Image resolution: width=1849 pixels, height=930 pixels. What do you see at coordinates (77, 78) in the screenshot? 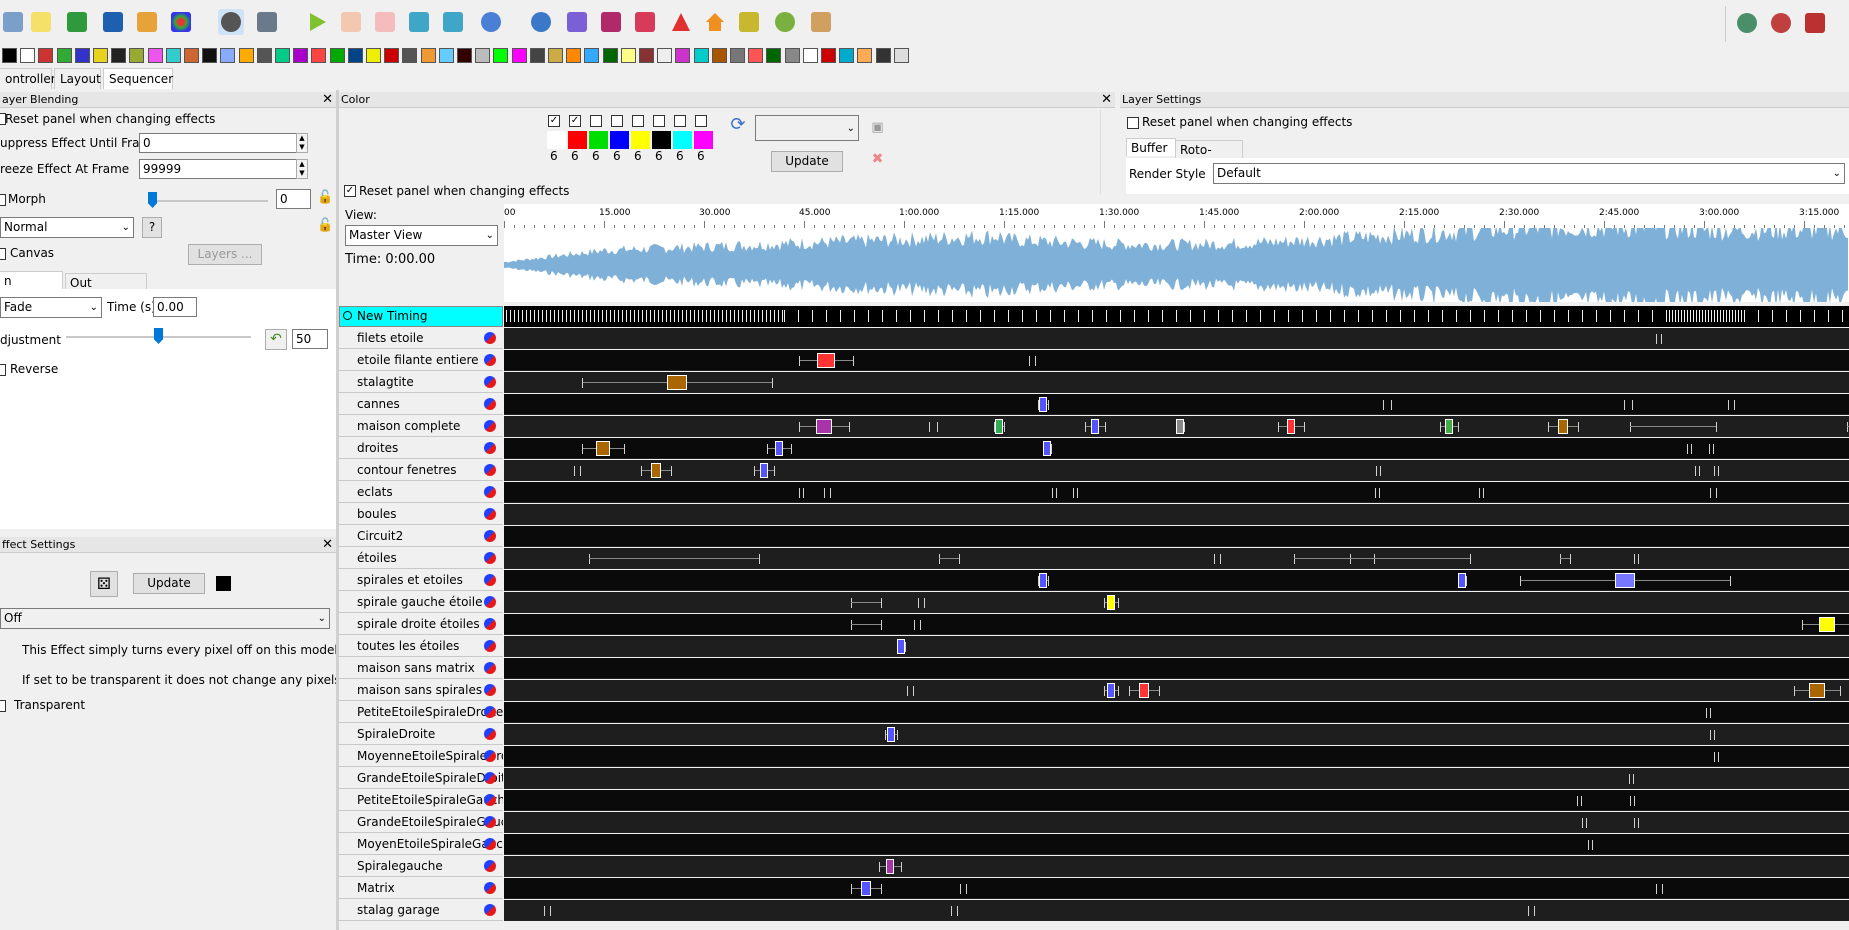
I see `tab-layout: Layout` at bounding box center [77, 78].